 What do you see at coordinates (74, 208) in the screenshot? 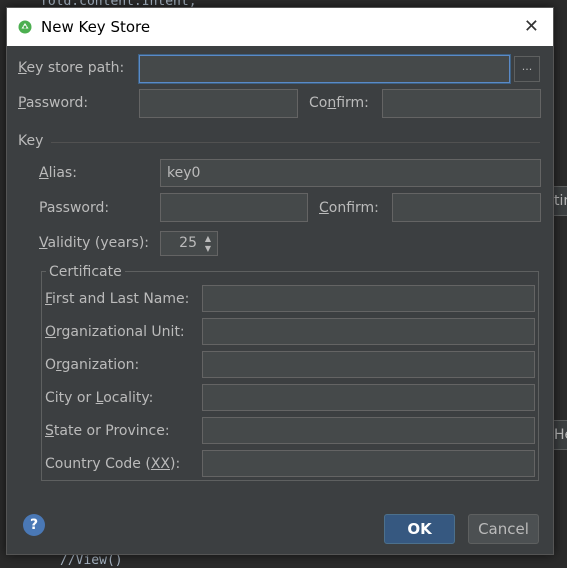
I see `key-password-label: Password:` at bounding box center [74, 208].